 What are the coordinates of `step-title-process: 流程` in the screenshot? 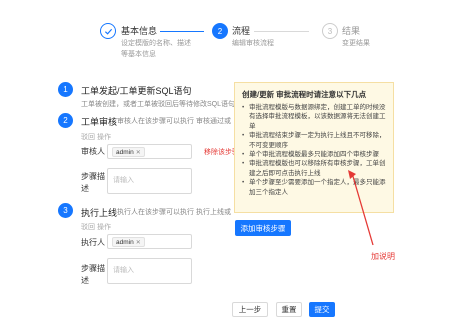 It's located at (241, 30).